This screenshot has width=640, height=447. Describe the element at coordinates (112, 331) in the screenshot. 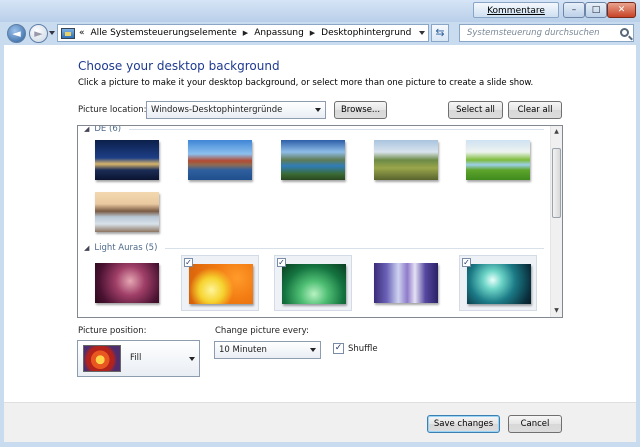

I see `picture-position-label: Picture position:` at that location.